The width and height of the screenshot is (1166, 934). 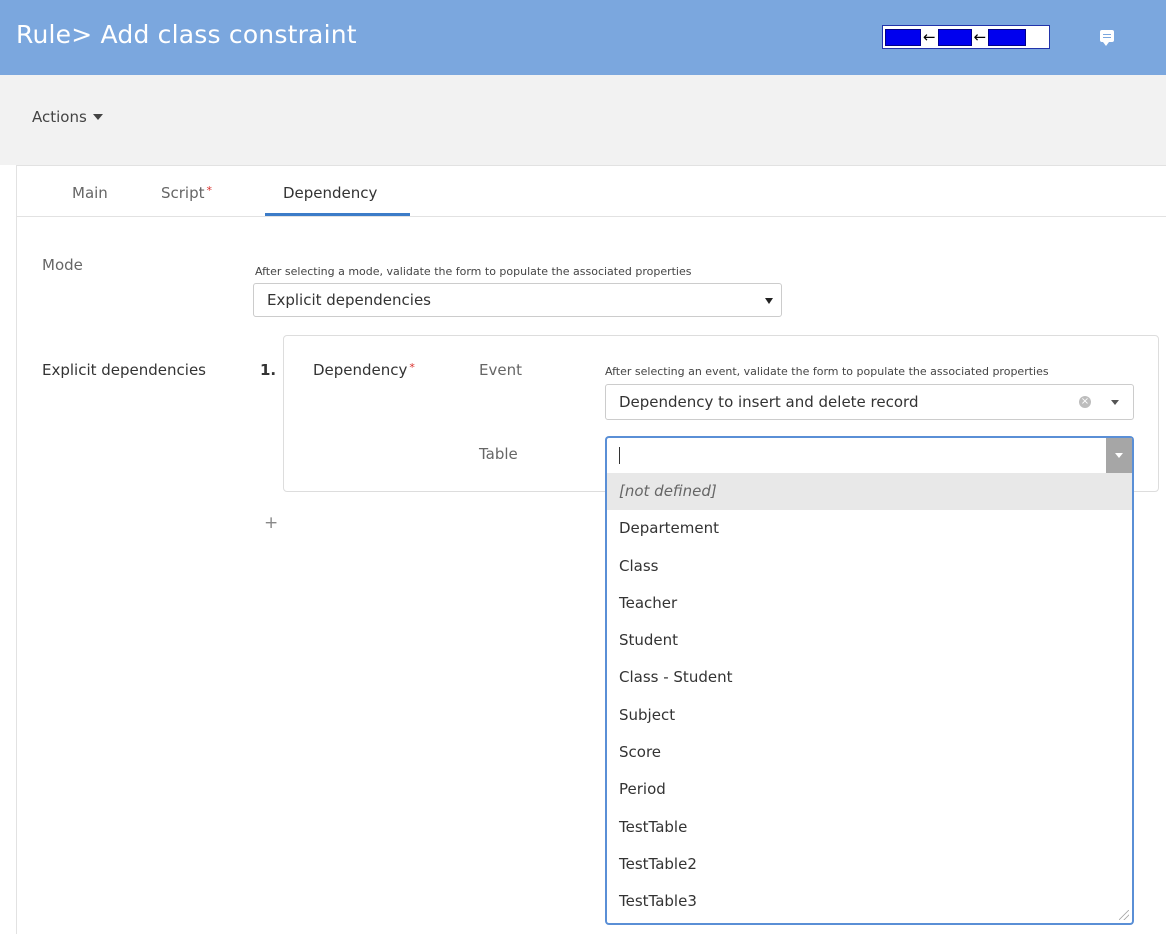 I want to click on tab-label: Dependency, so click(x=330, y=193).